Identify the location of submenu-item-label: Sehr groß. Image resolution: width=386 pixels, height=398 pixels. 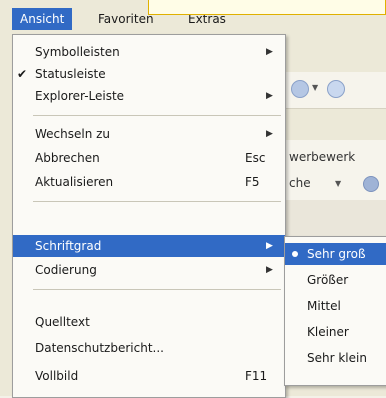
(336, 254).